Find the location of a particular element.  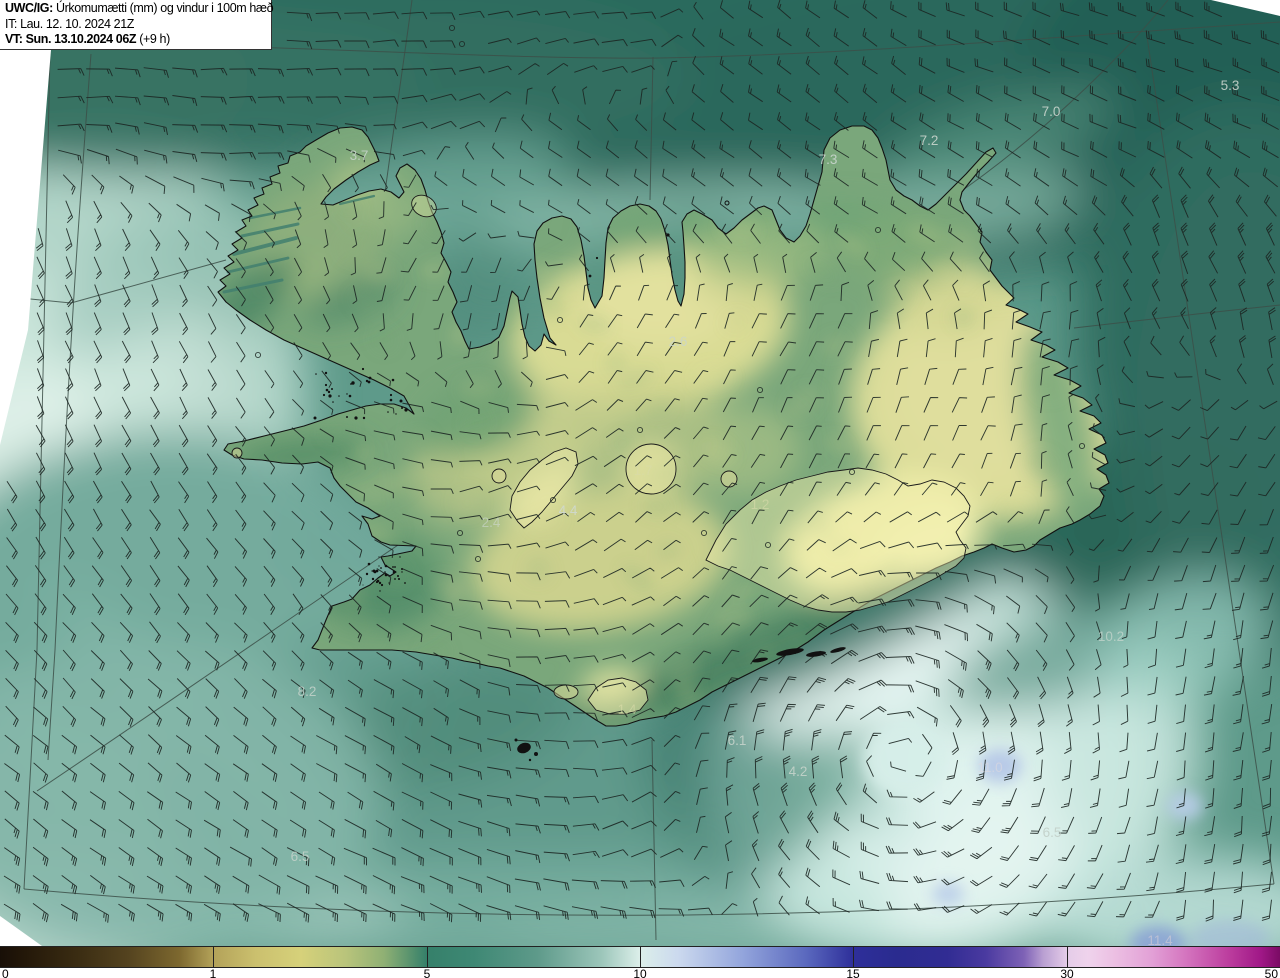

svg-text: 1.4 is located at coordinates (627, 709).